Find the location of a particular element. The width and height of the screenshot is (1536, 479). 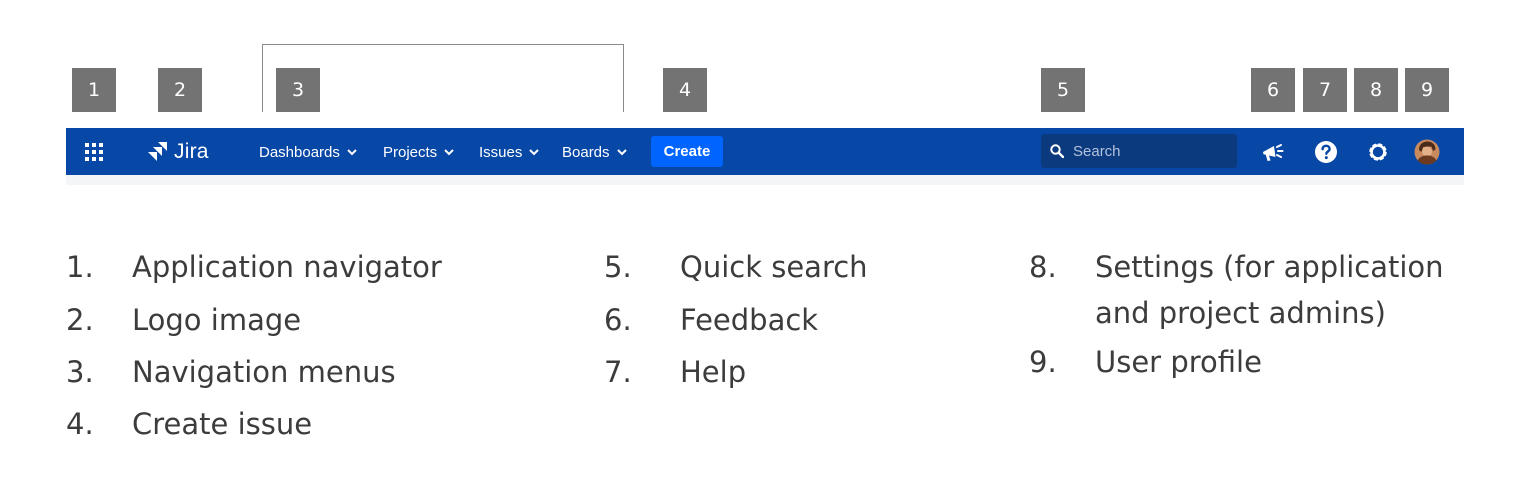

menu-issues-label: Issues is located at coordinates (501, 152).